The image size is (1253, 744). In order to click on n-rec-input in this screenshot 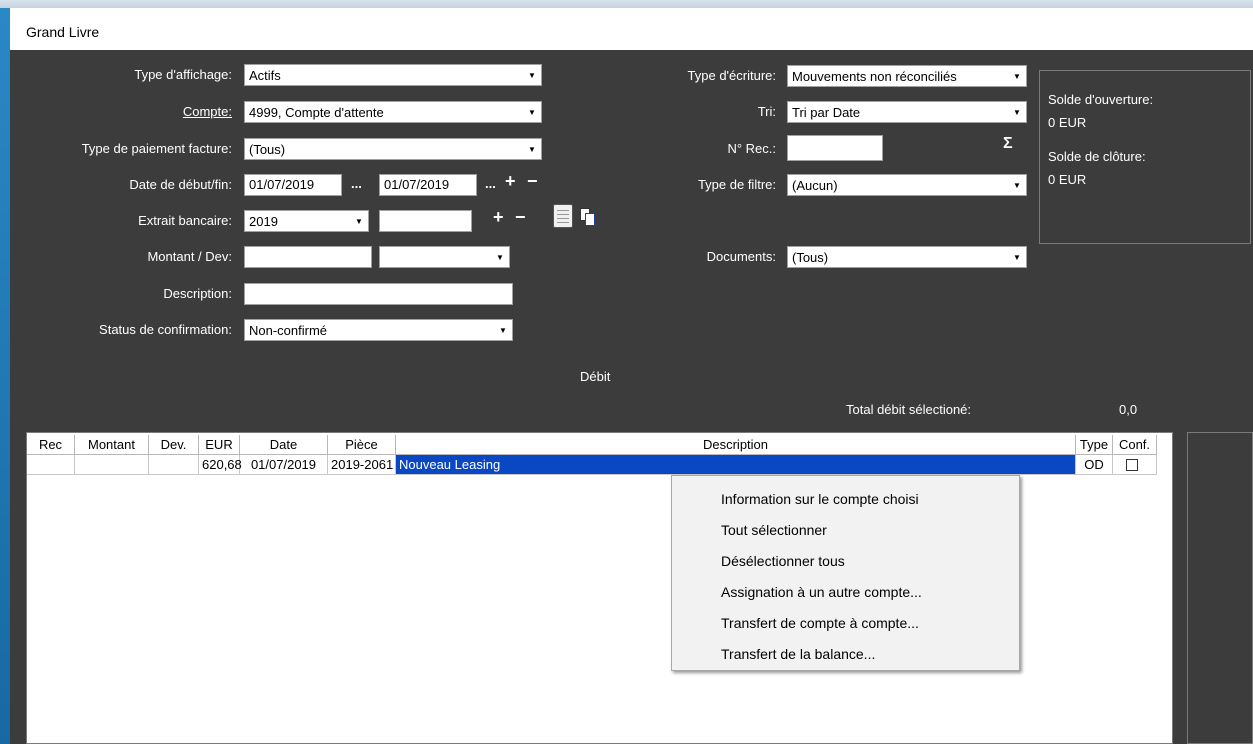, I will do `click(835, 148)`.